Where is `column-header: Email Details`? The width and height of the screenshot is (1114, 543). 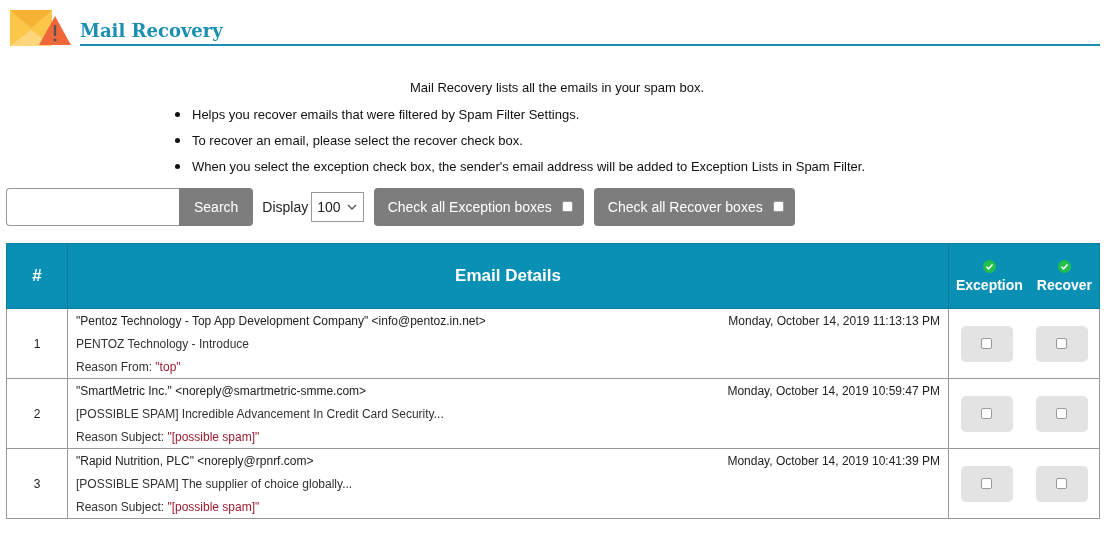
column-header: Email Details is located at coordinates (508, 275).